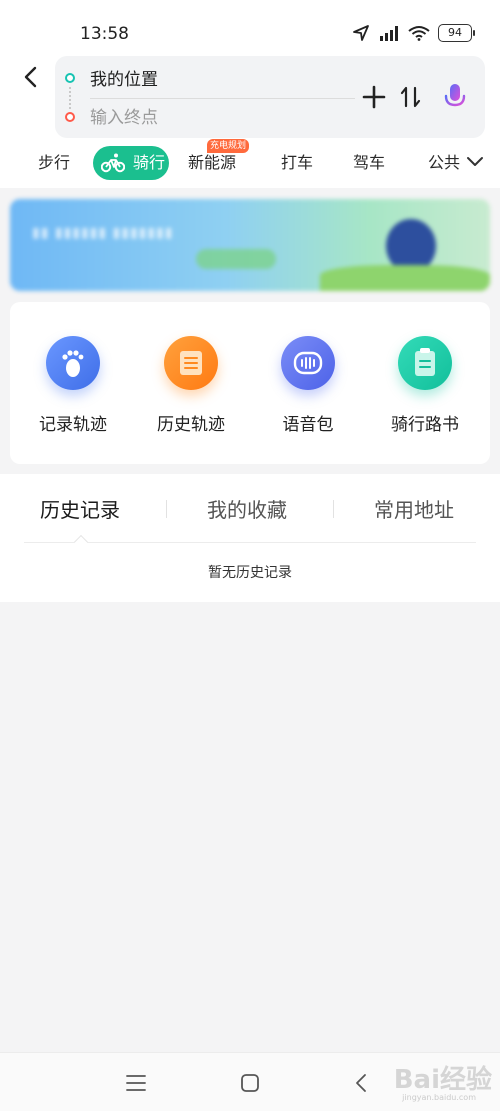 The height and width of the screenshot is (1111, 500). Describe the element at coordinates (124, 77) in the screenshot. I see `origin-field: 我的位置` at that location.